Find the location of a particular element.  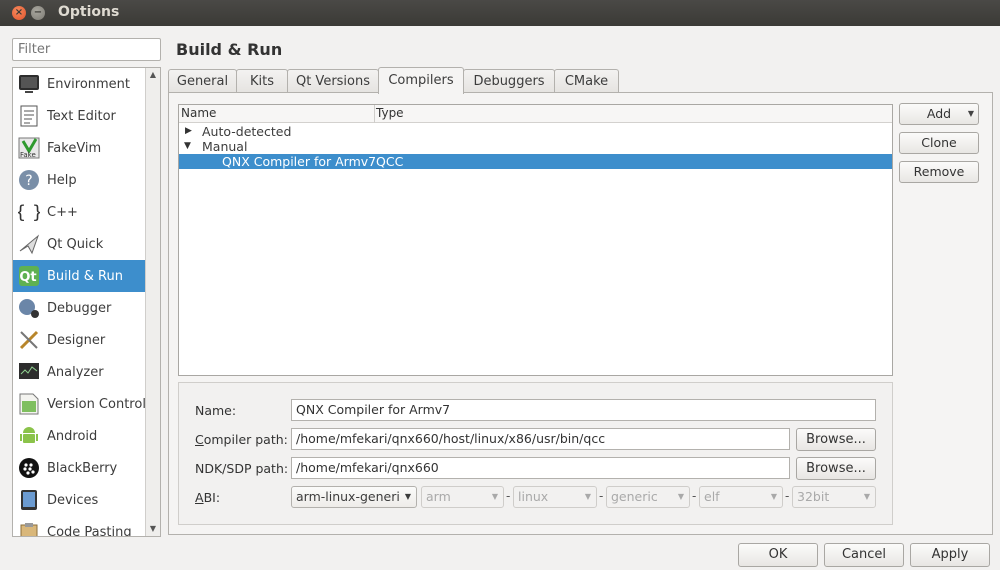

category-designer: Designer is located at coordinates (79, 340).